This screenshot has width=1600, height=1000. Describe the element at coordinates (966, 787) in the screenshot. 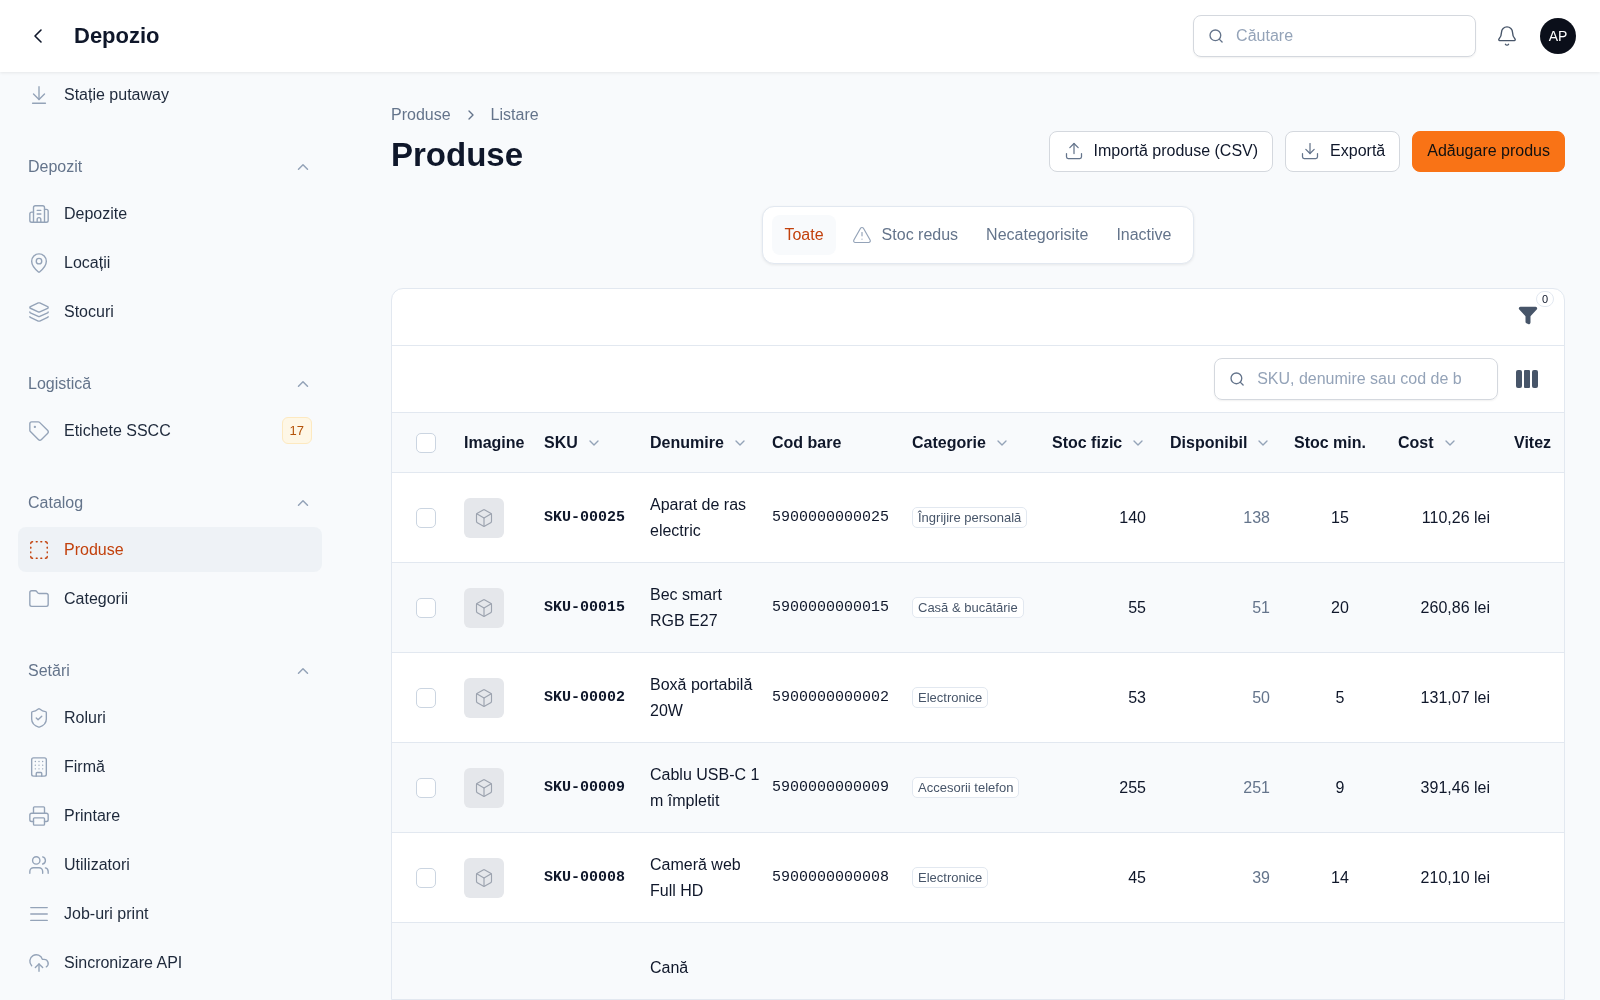

I see `category-tag: Accesorii telefon` at that location.